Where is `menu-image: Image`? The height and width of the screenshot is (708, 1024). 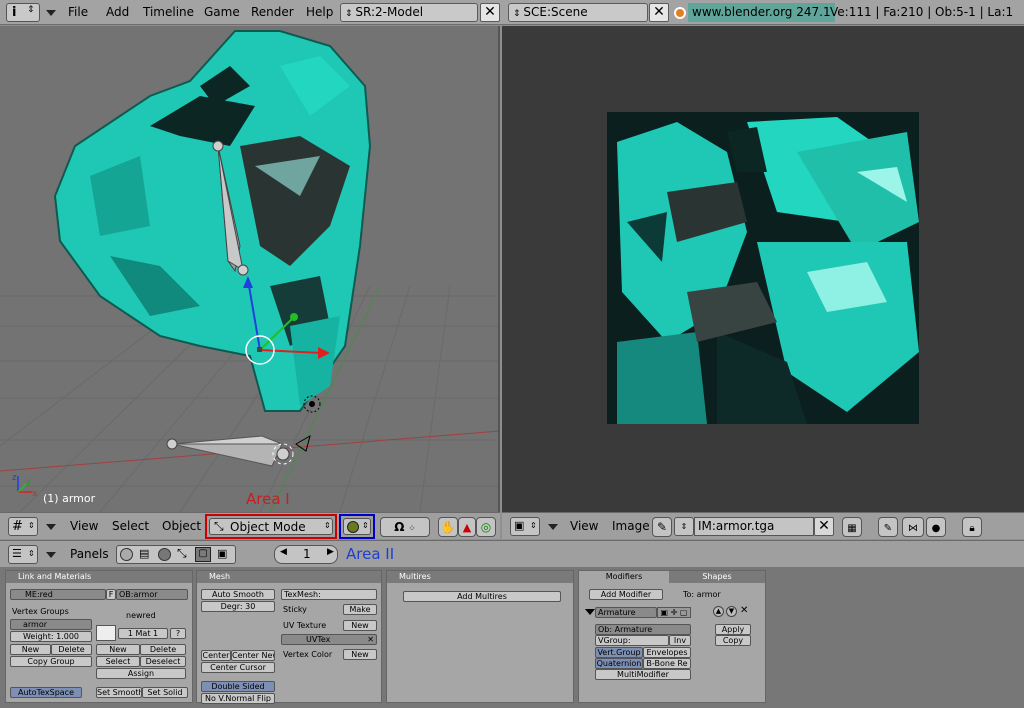 menu-image: Image is located at coordinates (631, 526).